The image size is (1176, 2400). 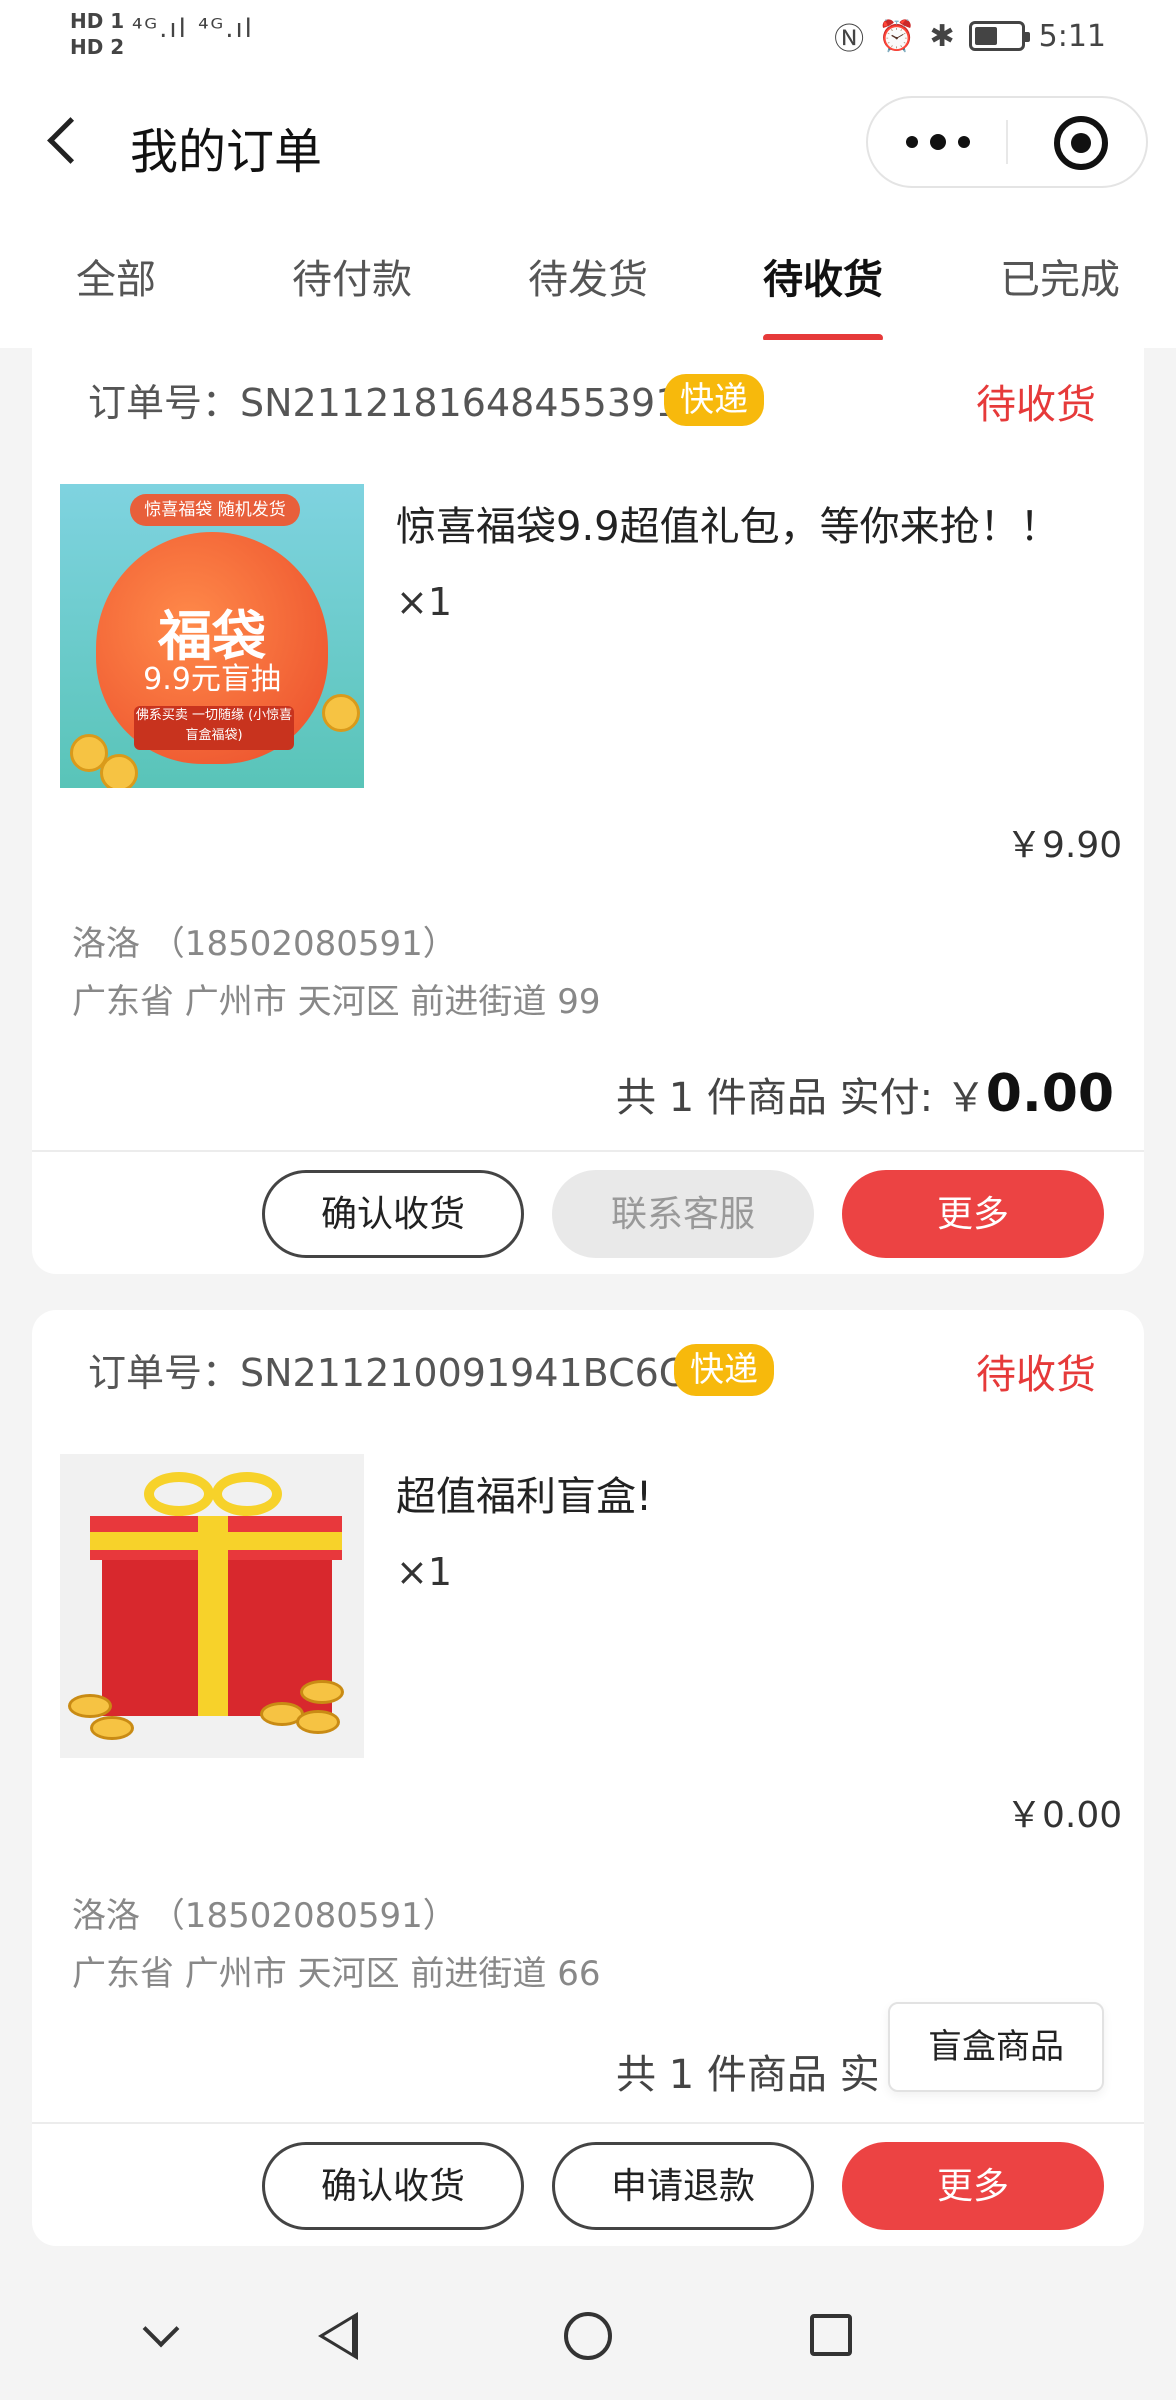 I want to click on tab-pending-payment: 待付款, so click(x=352, y=280).